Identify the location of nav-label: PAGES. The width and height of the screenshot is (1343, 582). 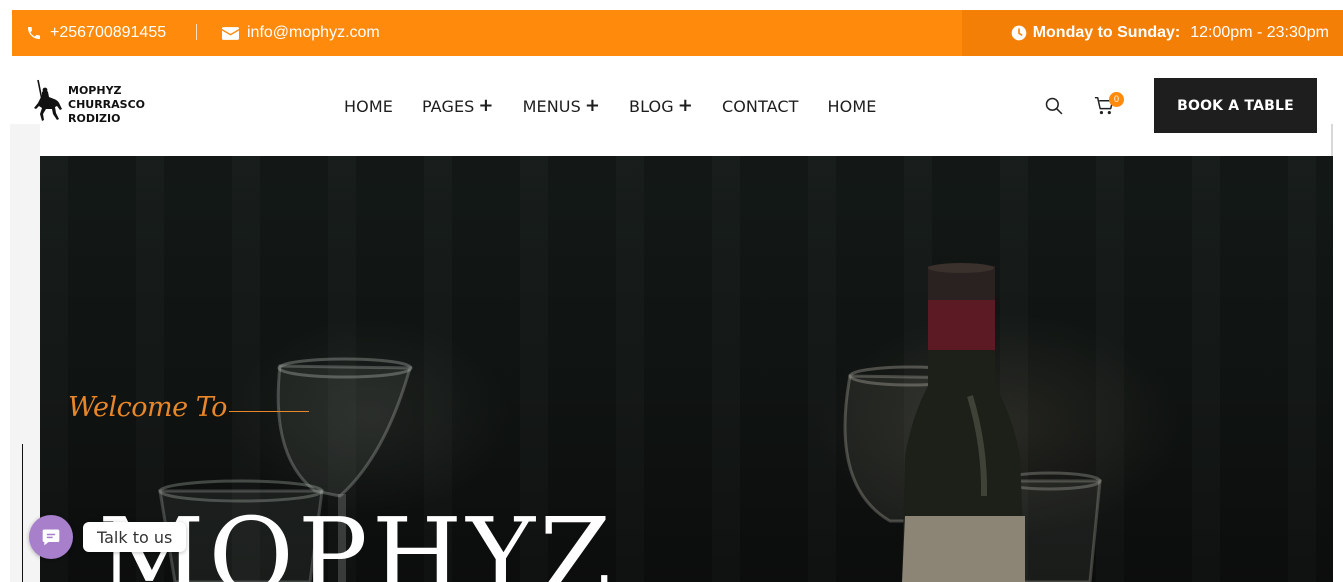
(448, 106).